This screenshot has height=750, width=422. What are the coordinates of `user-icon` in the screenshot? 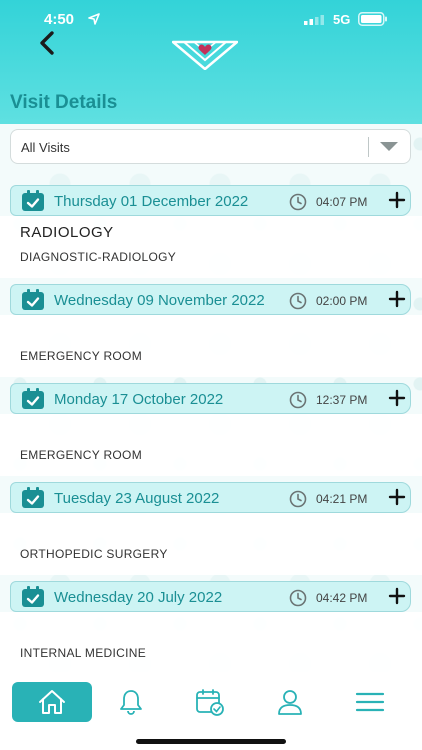 It's located at (290, 702).